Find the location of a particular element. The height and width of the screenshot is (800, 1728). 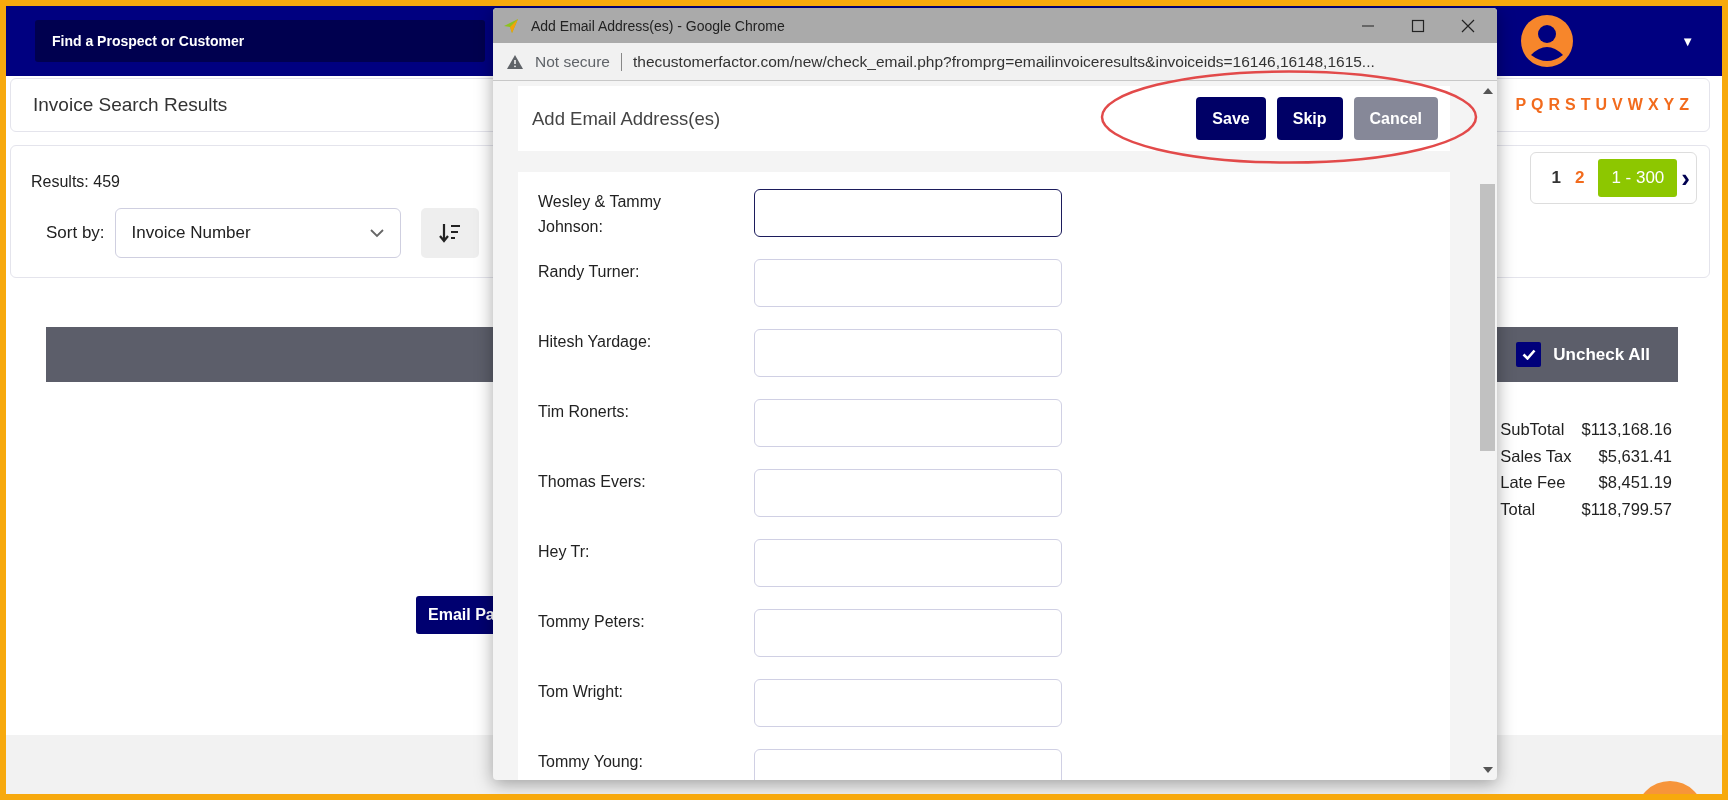

letter-link: Q is located at coordinates (1537, 105).